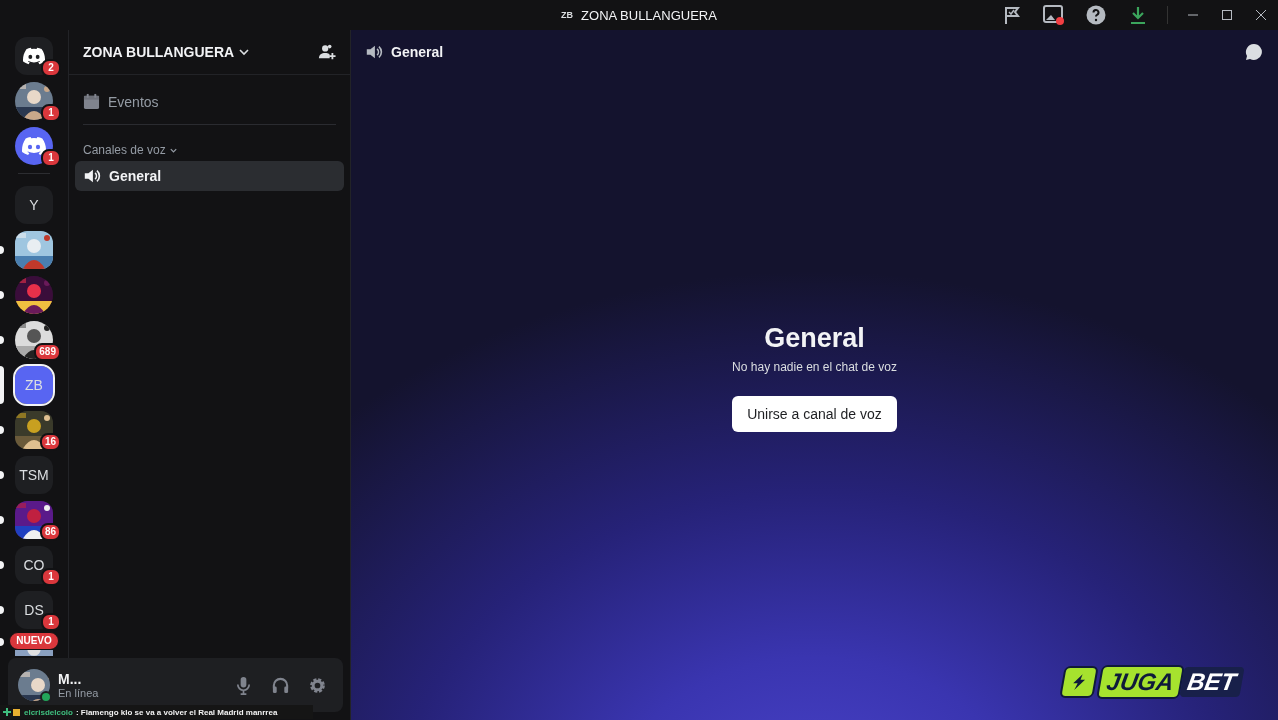  Describe the element at coordinates (814, 338) in the screenshot. I see `voice-channel-title: General` at that location.